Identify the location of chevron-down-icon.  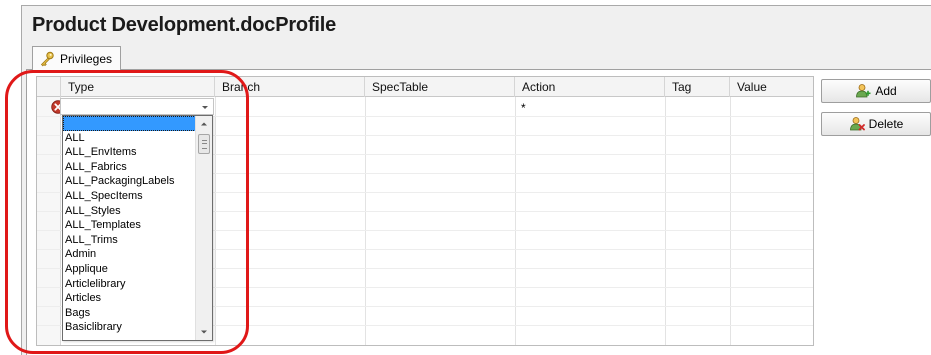
(205, 107).